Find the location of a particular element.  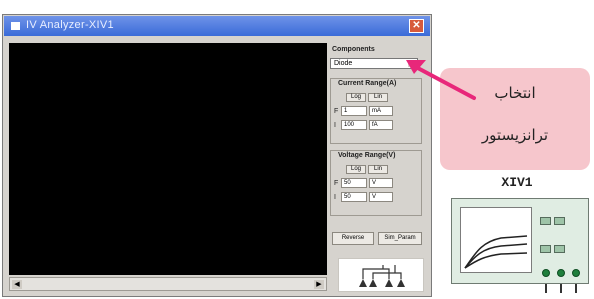

close-button: ✕ is located at coordinates (416, 26).